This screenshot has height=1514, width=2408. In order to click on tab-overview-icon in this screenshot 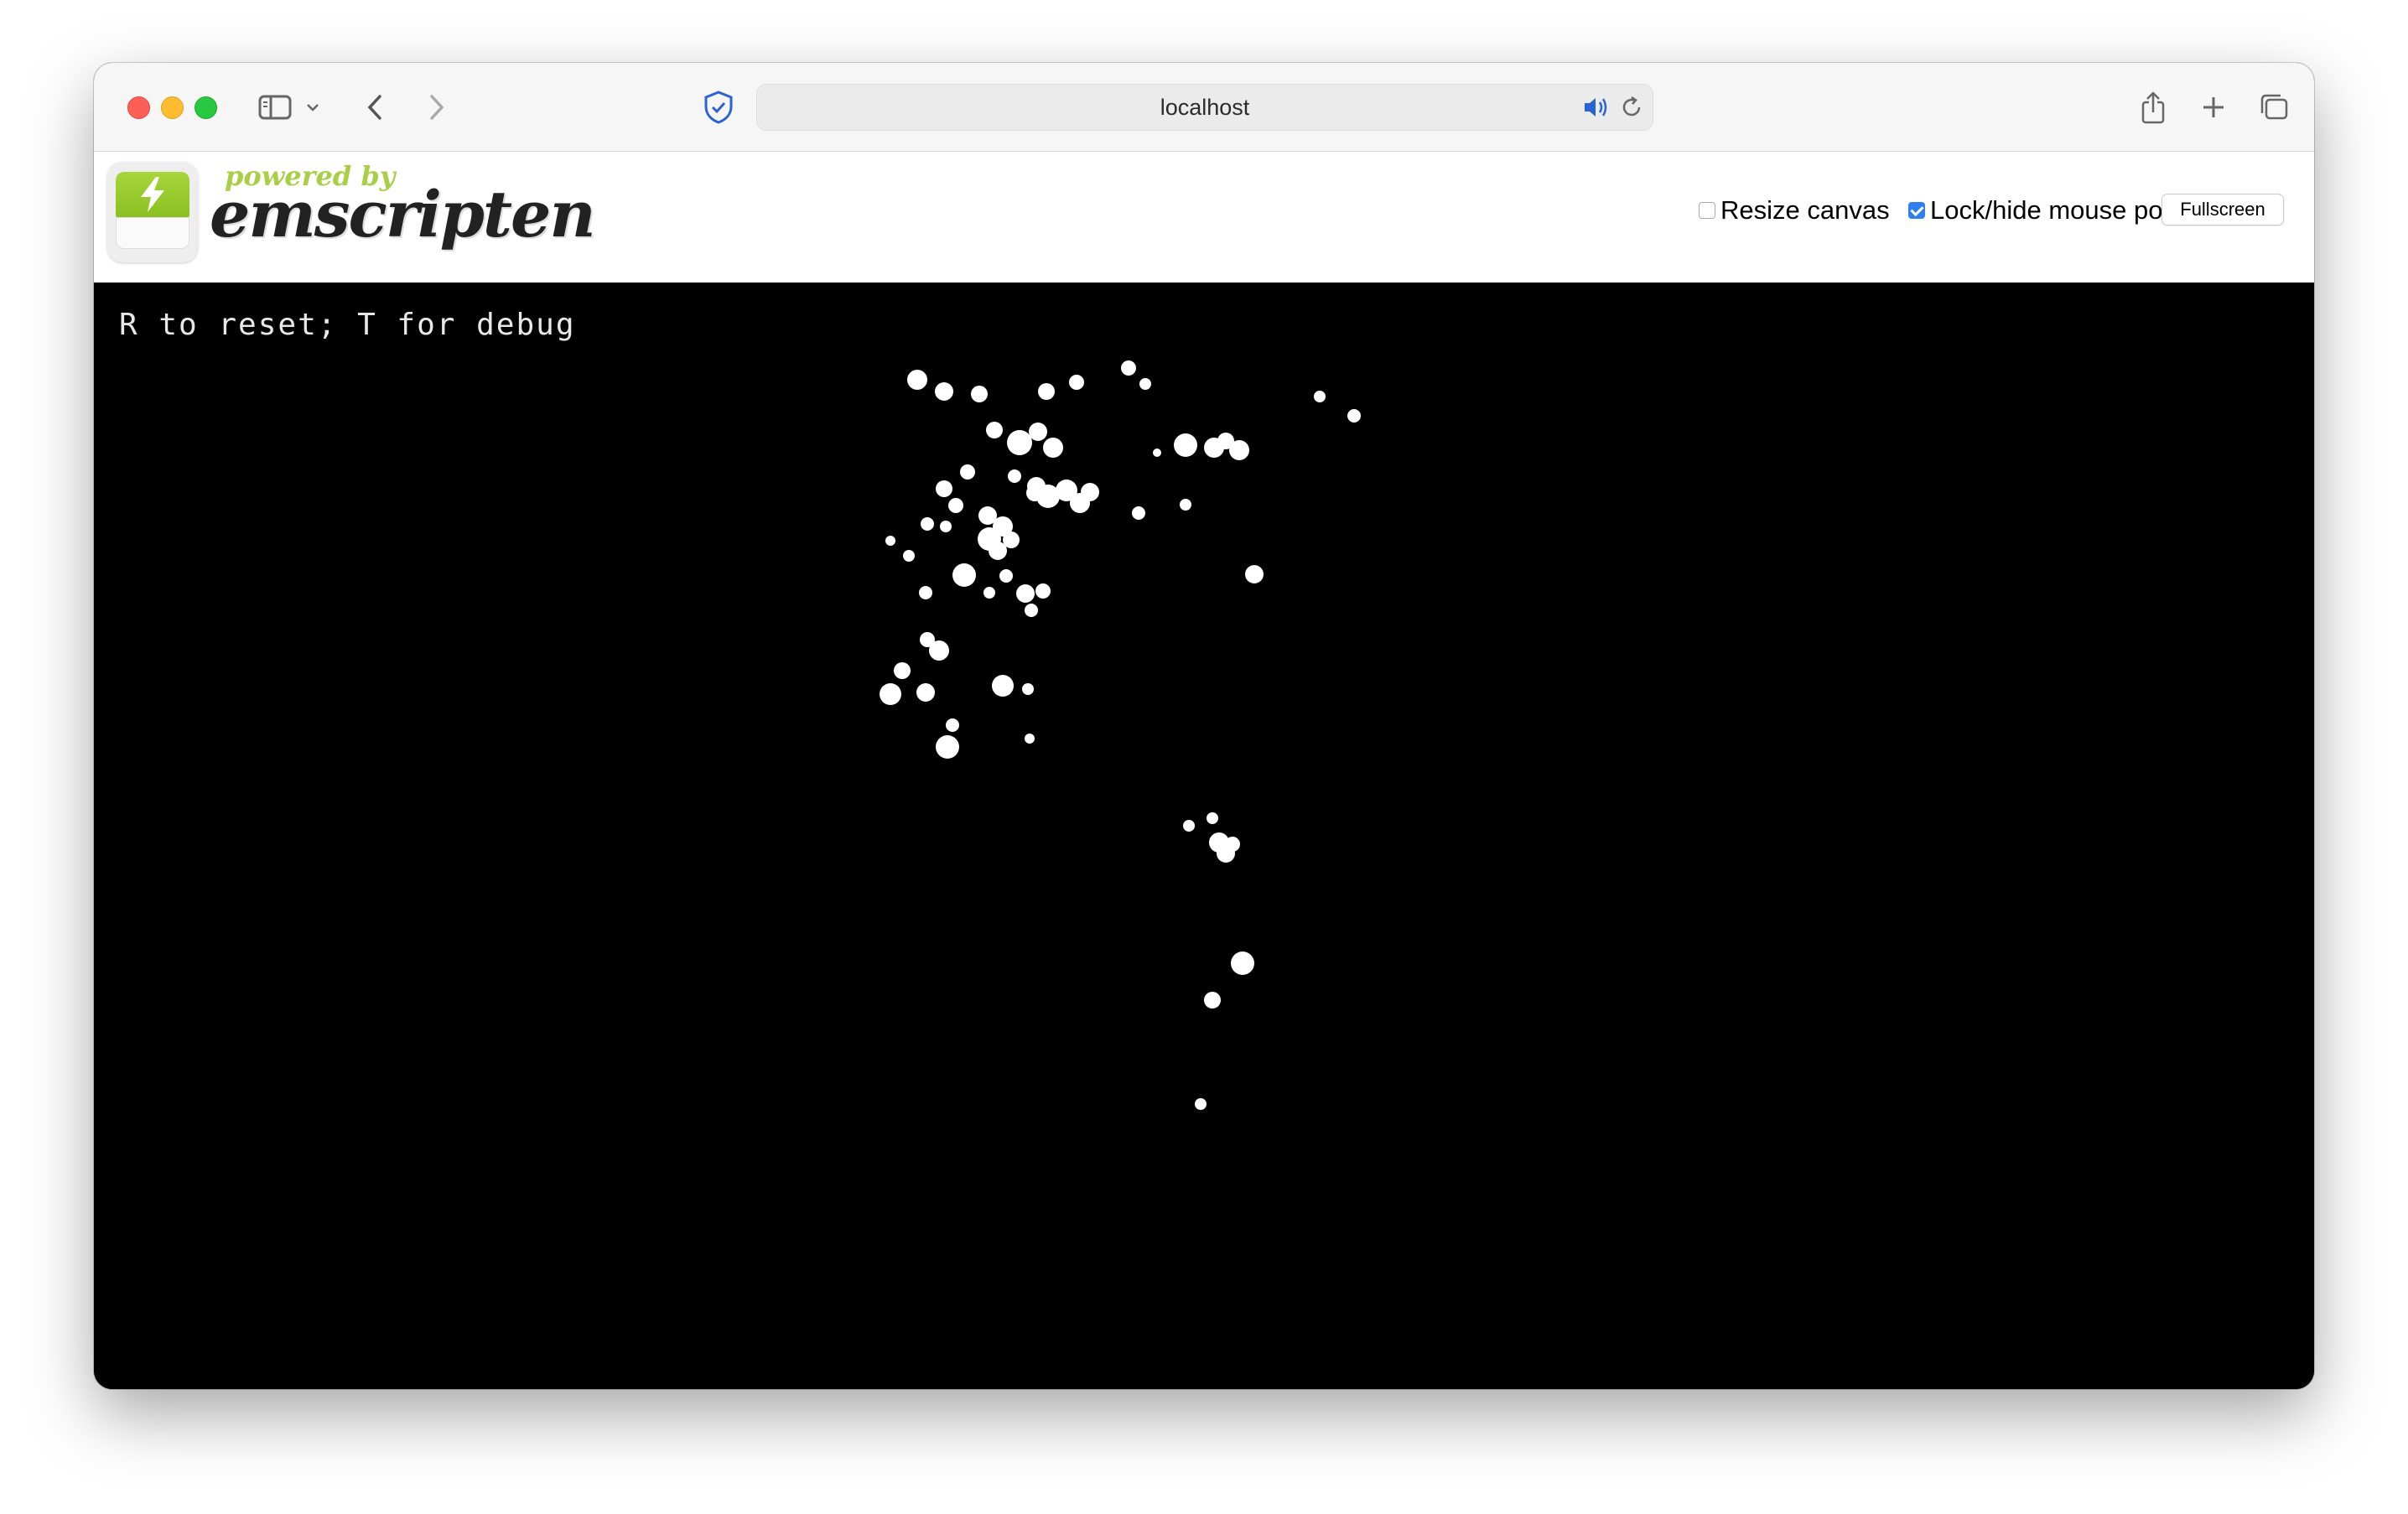, I will do `click(2273, 107)`.